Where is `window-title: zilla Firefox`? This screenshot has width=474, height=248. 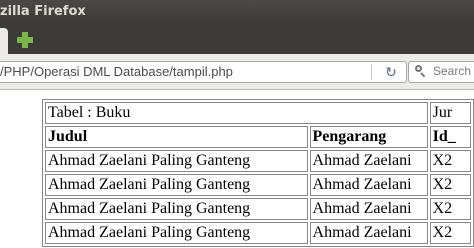 window-title: zilla Firefox is located at coordinates (43, 11).